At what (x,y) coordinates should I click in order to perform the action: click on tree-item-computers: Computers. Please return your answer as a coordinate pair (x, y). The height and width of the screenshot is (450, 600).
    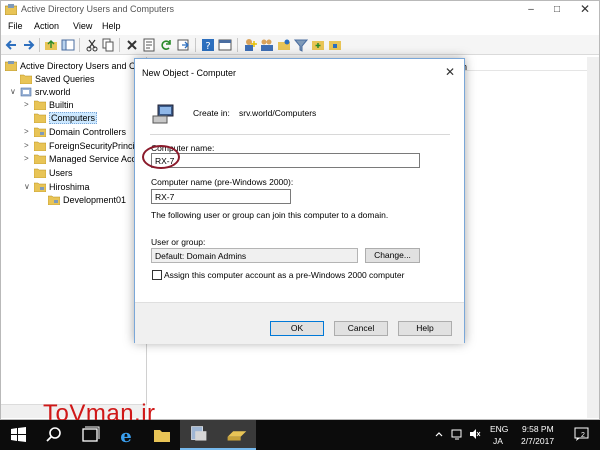
    Looking at the image, I should click on (66, 118).